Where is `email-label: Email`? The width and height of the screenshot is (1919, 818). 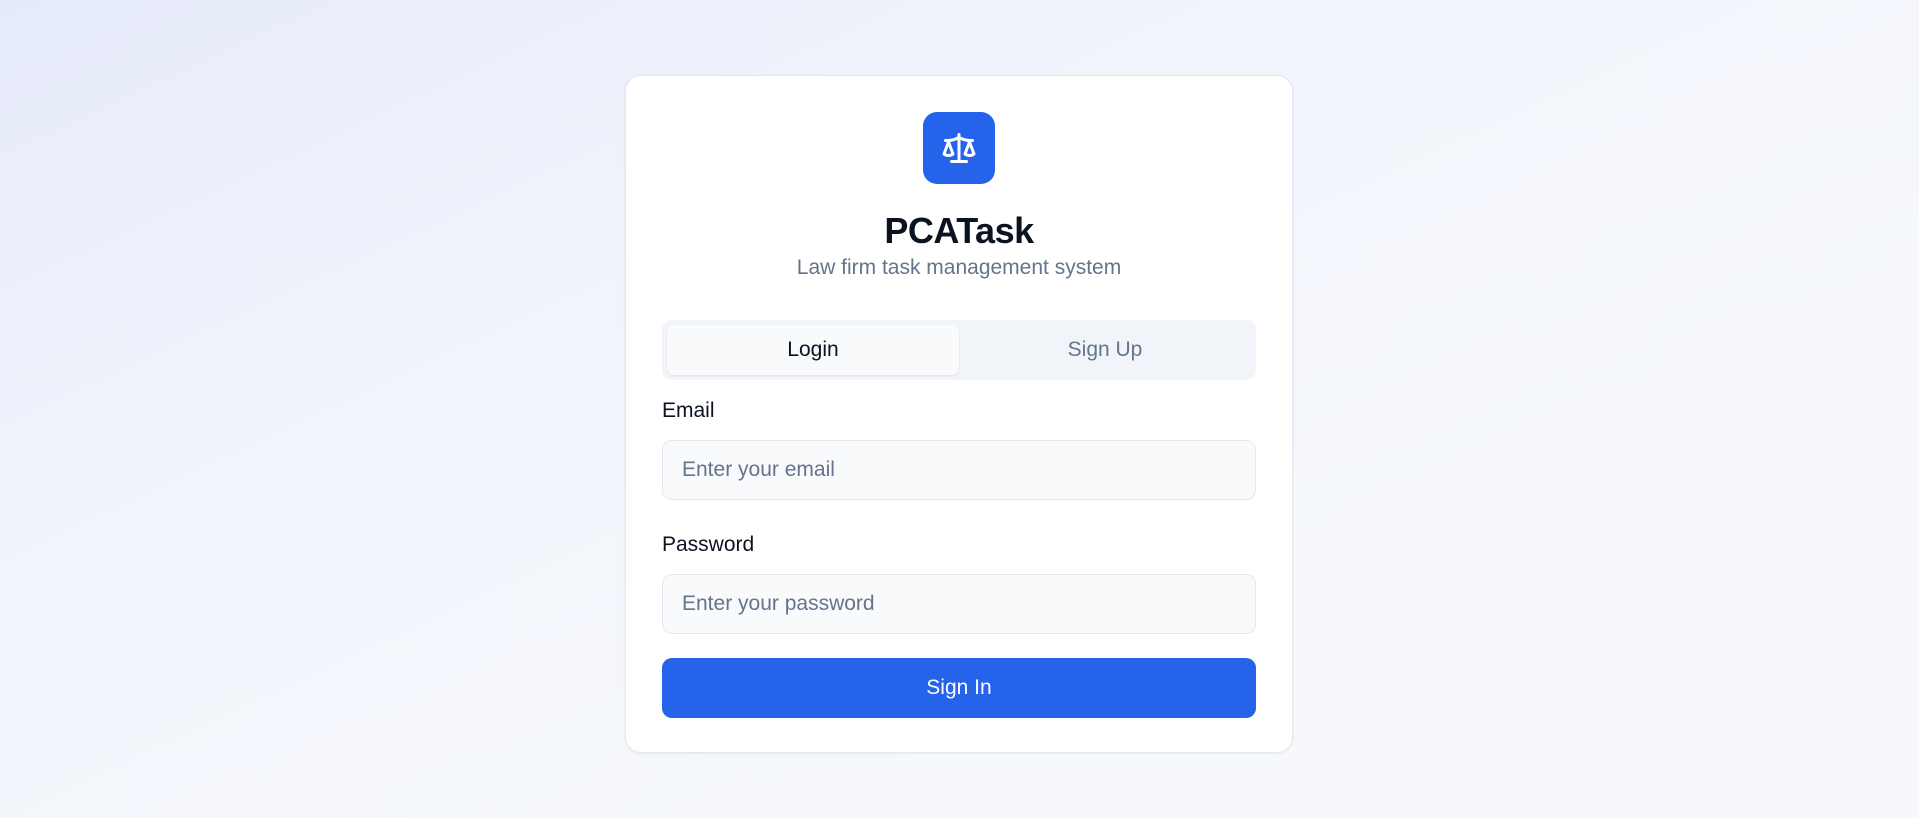 email-label: Email is located at coordinates (688, 410).